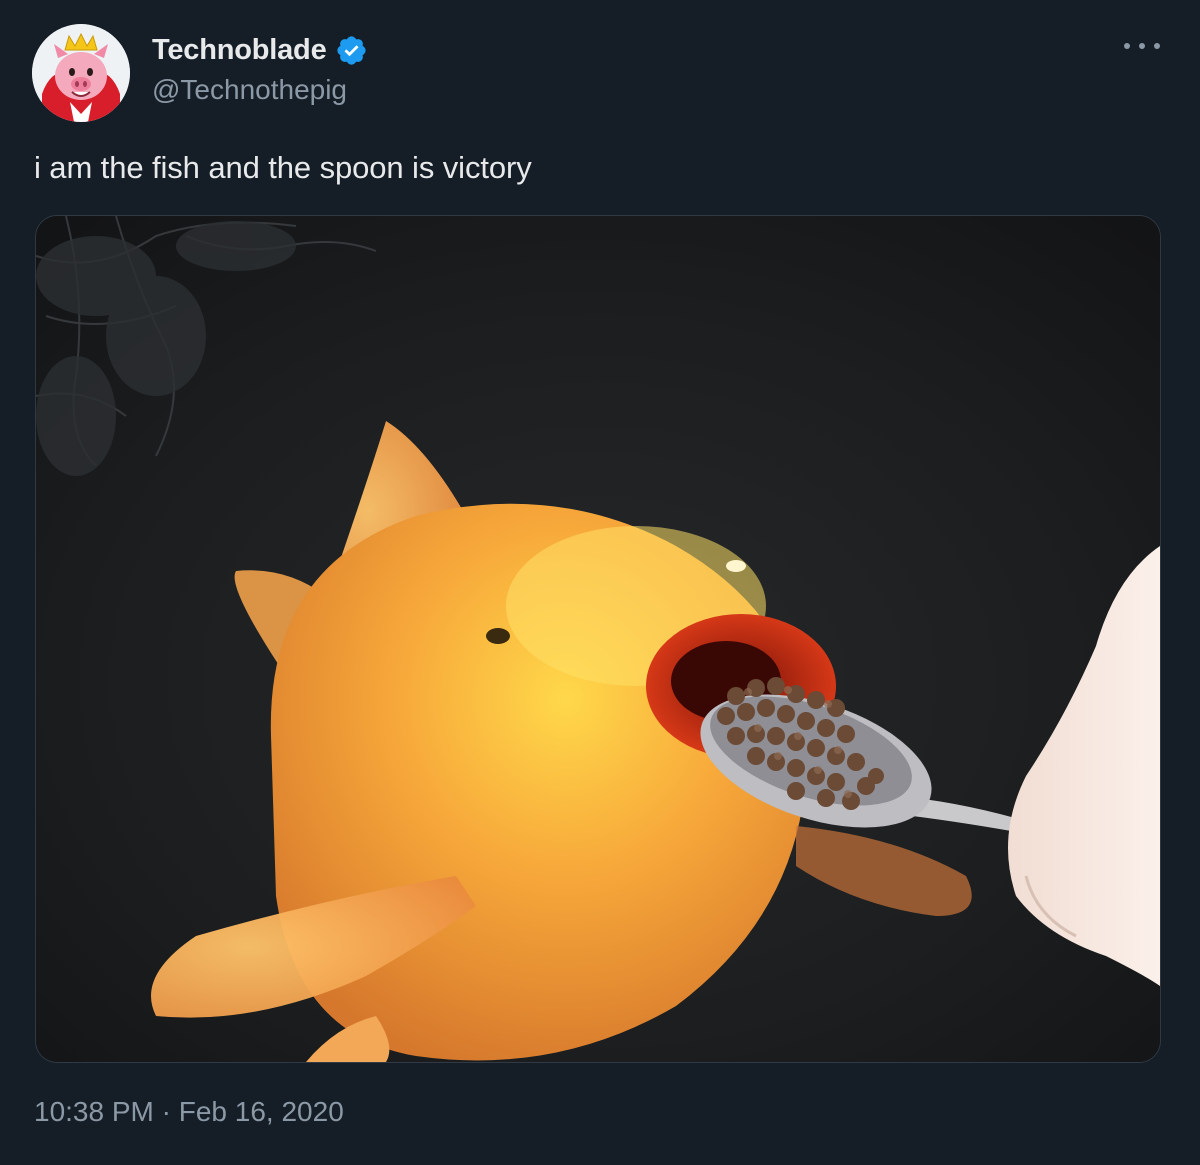 This screenshot has height=1165, width=1200. What do you see at coordinates (94, 1111) in the screenshot?
I see `tweet-time: 10:38 PM` at bounding box center [94, 1111].